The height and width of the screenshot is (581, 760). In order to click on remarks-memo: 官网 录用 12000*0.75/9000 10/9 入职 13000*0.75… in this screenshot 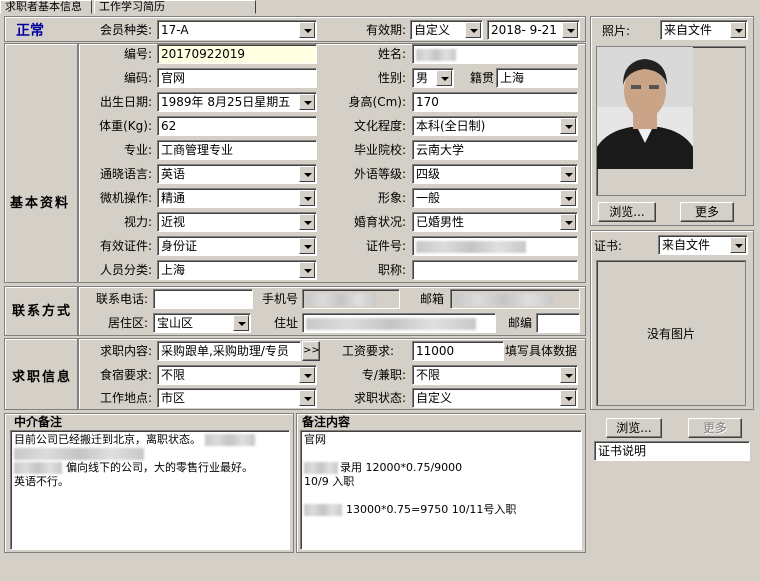, I will do `click(441, 490)`.